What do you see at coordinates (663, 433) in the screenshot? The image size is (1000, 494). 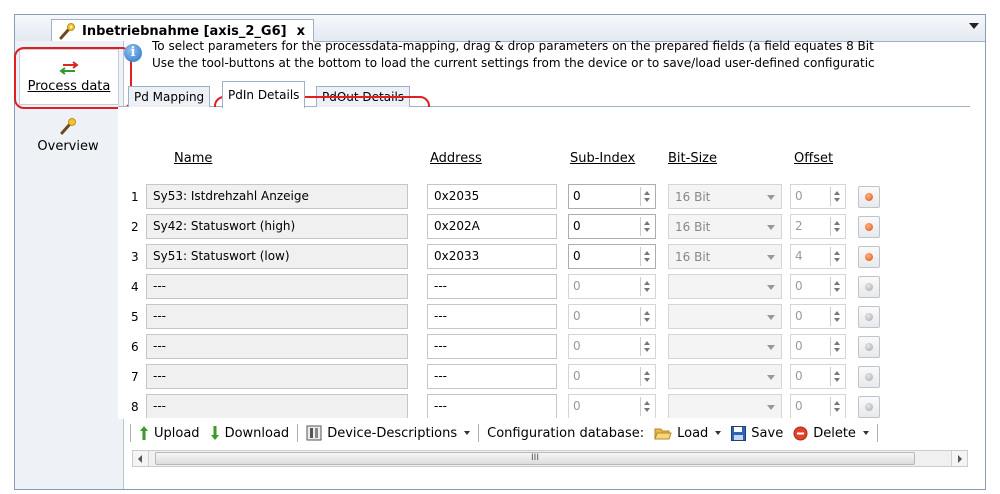 I see `folder-open-icon` at bounding box center [663, 433].